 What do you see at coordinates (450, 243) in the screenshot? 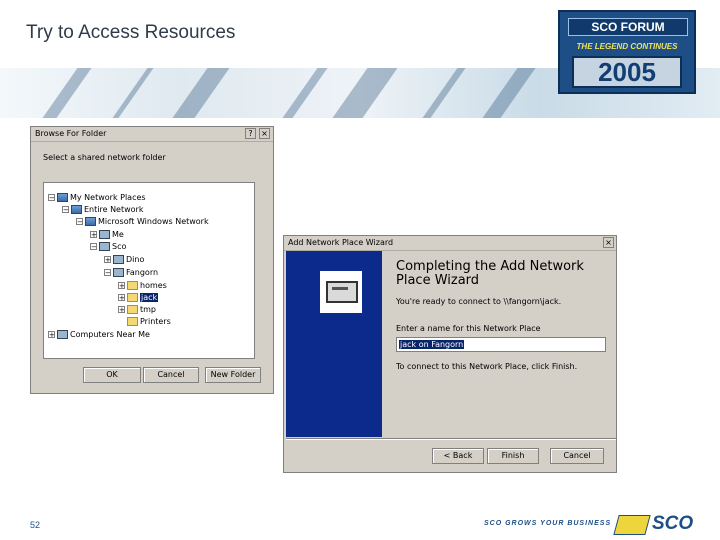
I see `wizard-titlebar: Add Network Place Wizard ×` at bounding box center [450, 243].